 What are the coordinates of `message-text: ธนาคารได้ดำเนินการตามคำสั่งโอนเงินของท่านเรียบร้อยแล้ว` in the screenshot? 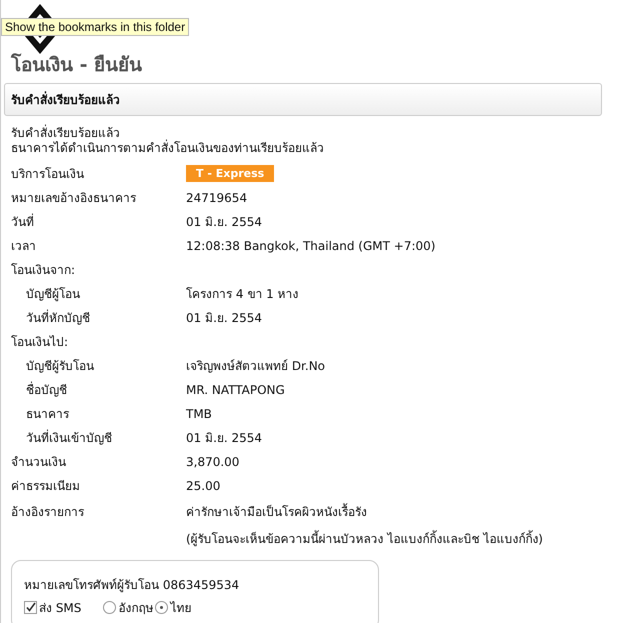 It's located at (168, 148).